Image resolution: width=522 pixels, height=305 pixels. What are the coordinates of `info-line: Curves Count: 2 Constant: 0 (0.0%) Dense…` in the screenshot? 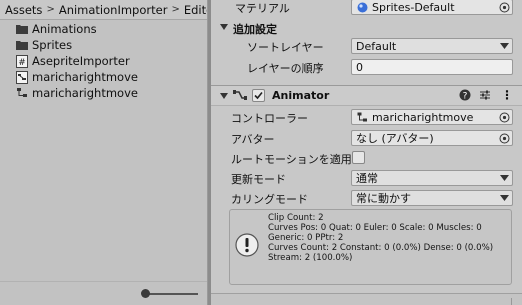 It's located at (381, 248).